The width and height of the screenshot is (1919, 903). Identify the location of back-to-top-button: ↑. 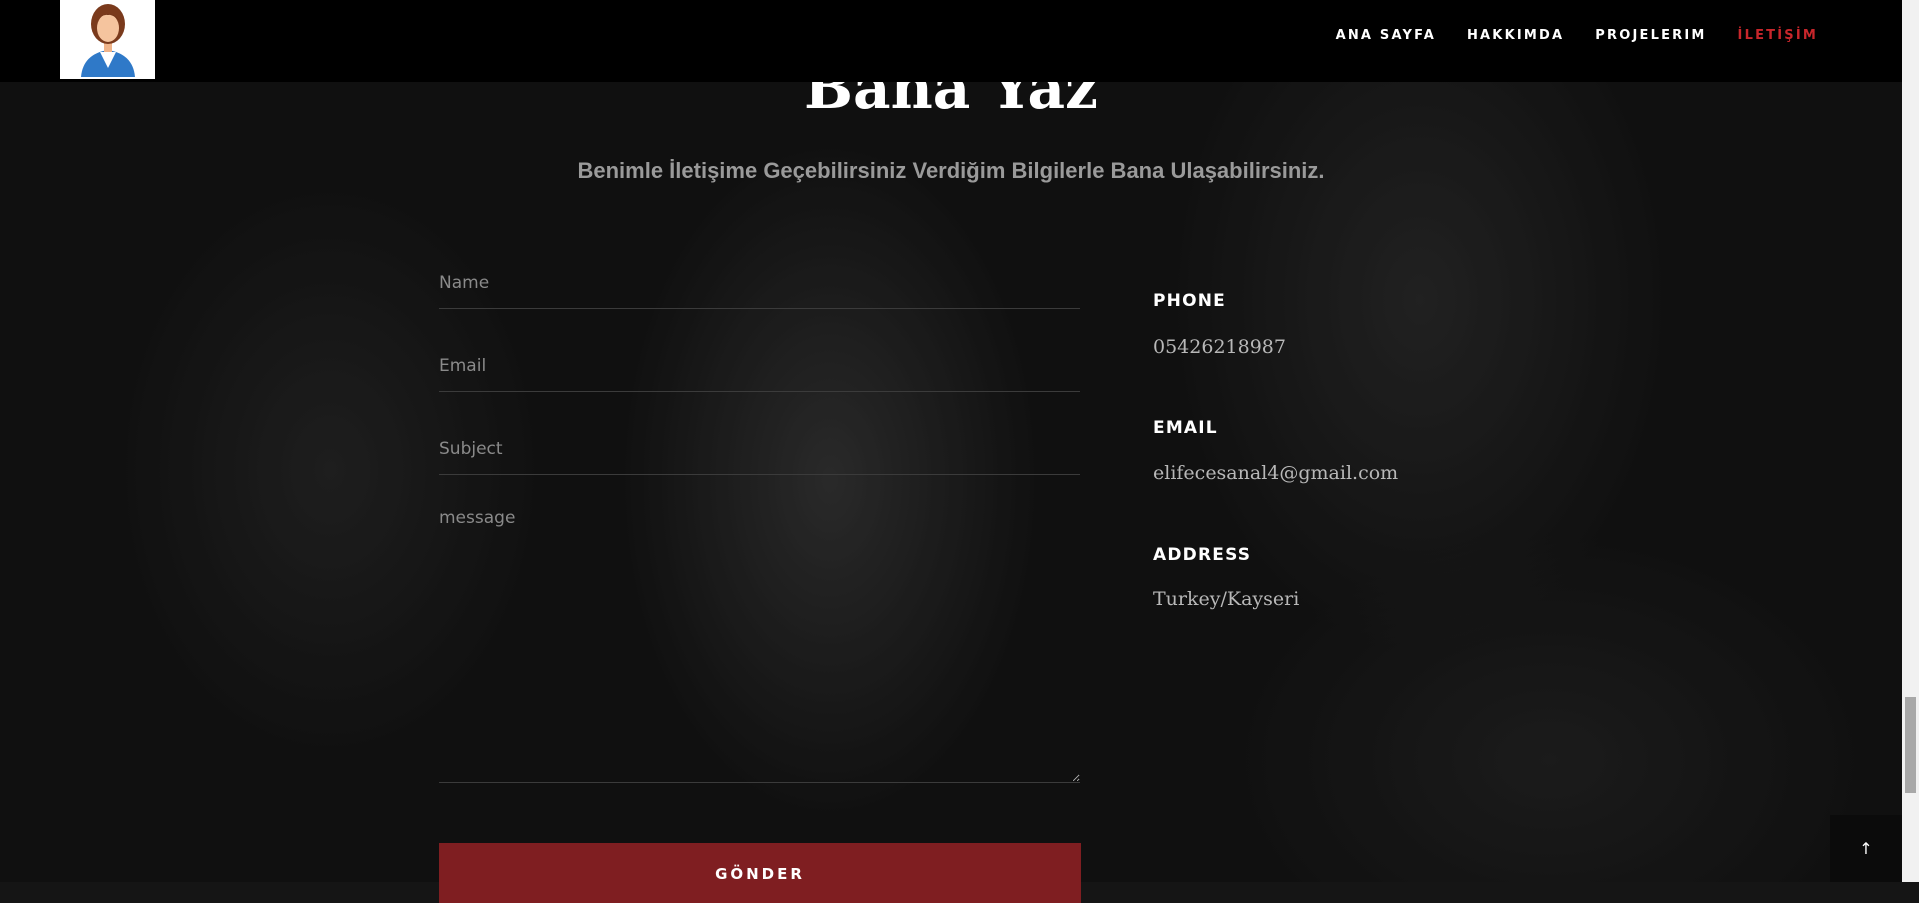
(1866, 848).